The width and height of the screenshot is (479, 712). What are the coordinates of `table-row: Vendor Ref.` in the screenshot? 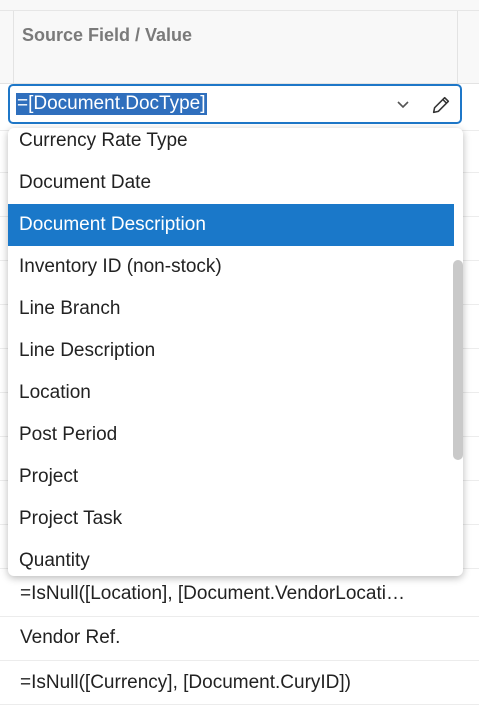 It's located at (236, 638).